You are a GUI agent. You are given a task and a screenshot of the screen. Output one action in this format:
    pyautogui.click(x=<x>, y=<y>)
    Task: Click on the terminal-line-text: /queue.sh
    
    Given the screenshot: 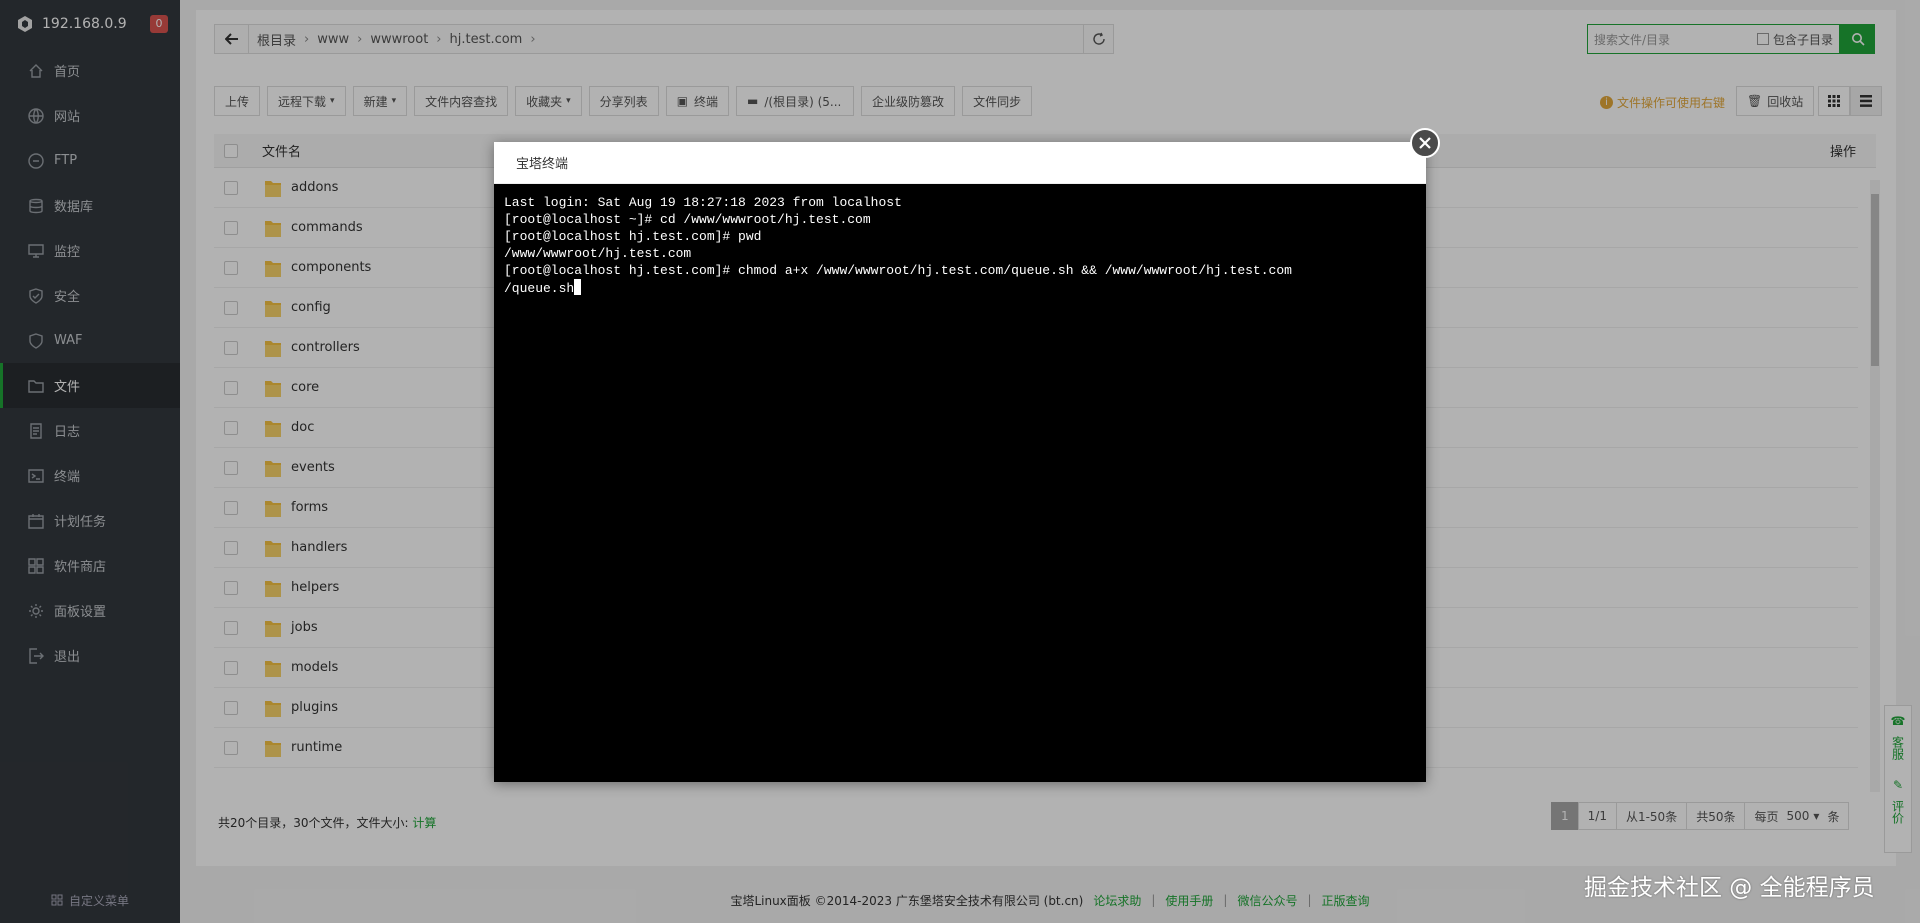 What is the action you would take?
    pyautogui.click(x=539, y=288)
    